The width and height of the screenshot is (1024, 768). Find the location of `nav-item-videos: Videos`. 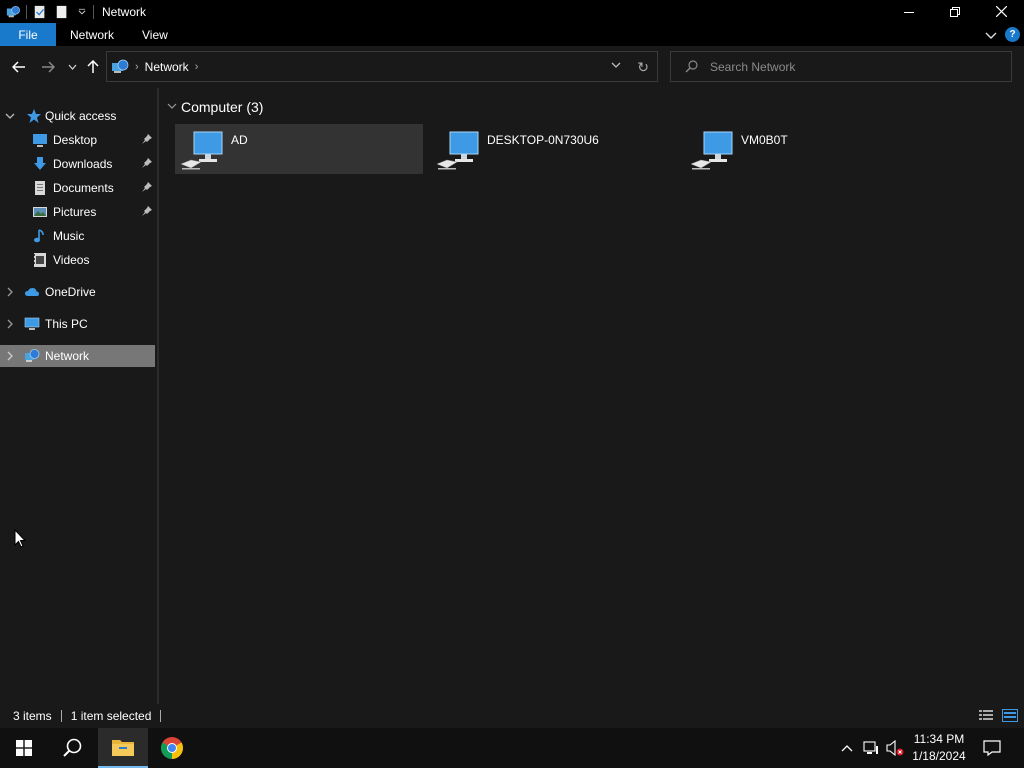

nav-item-videos: Videos is located at coordinates (77, 260).